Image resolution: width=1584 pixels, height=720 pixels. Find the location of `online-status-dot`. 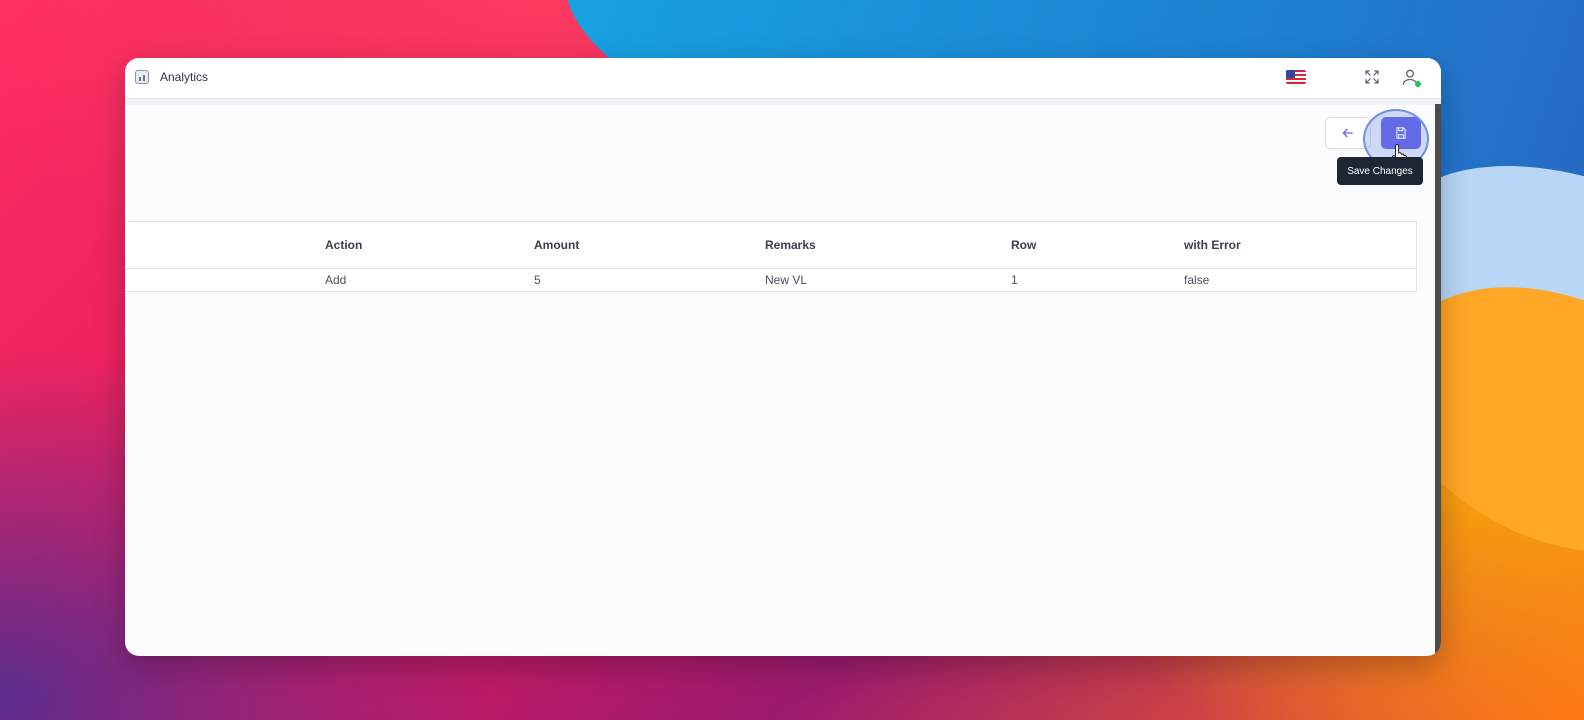

online-status-dot is located at coordinates (1418, 84).